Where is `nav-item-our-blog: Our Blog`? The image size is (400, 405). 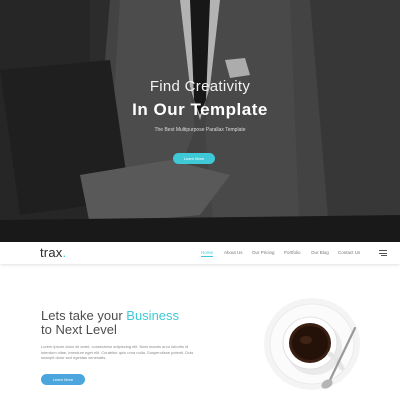
nav-item-our-blog: Our Blog is located at coordinates (320, 252).